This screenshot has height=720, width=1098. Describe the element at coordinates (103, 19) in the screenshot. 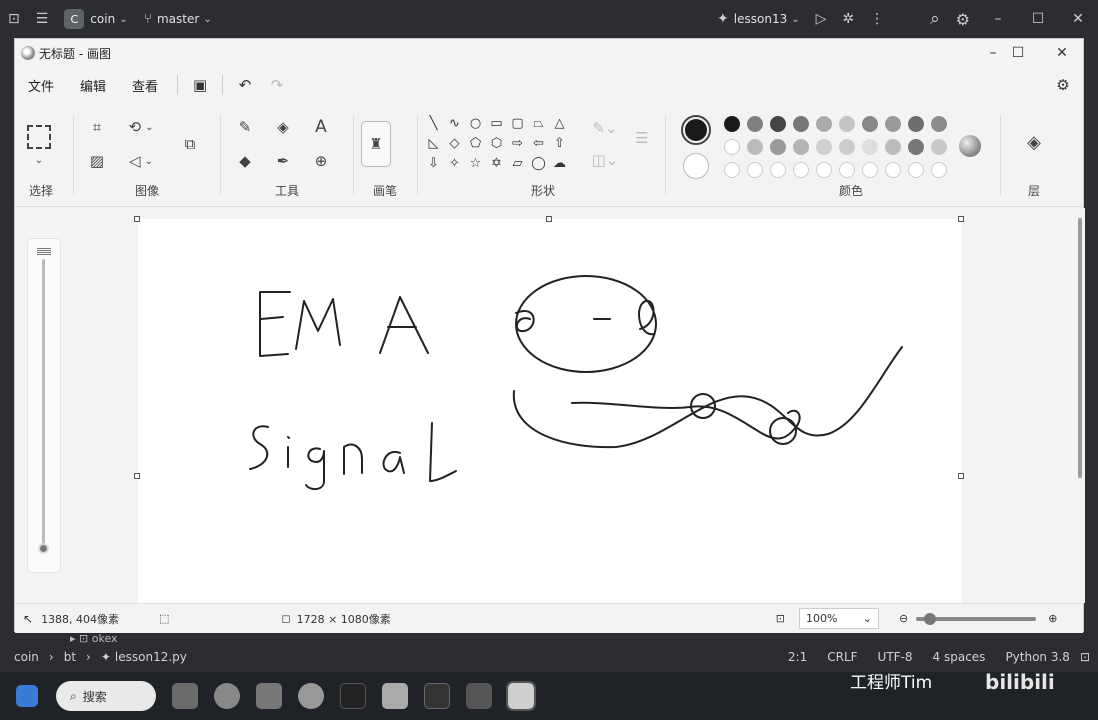

I see `project-name: coin` at that location.